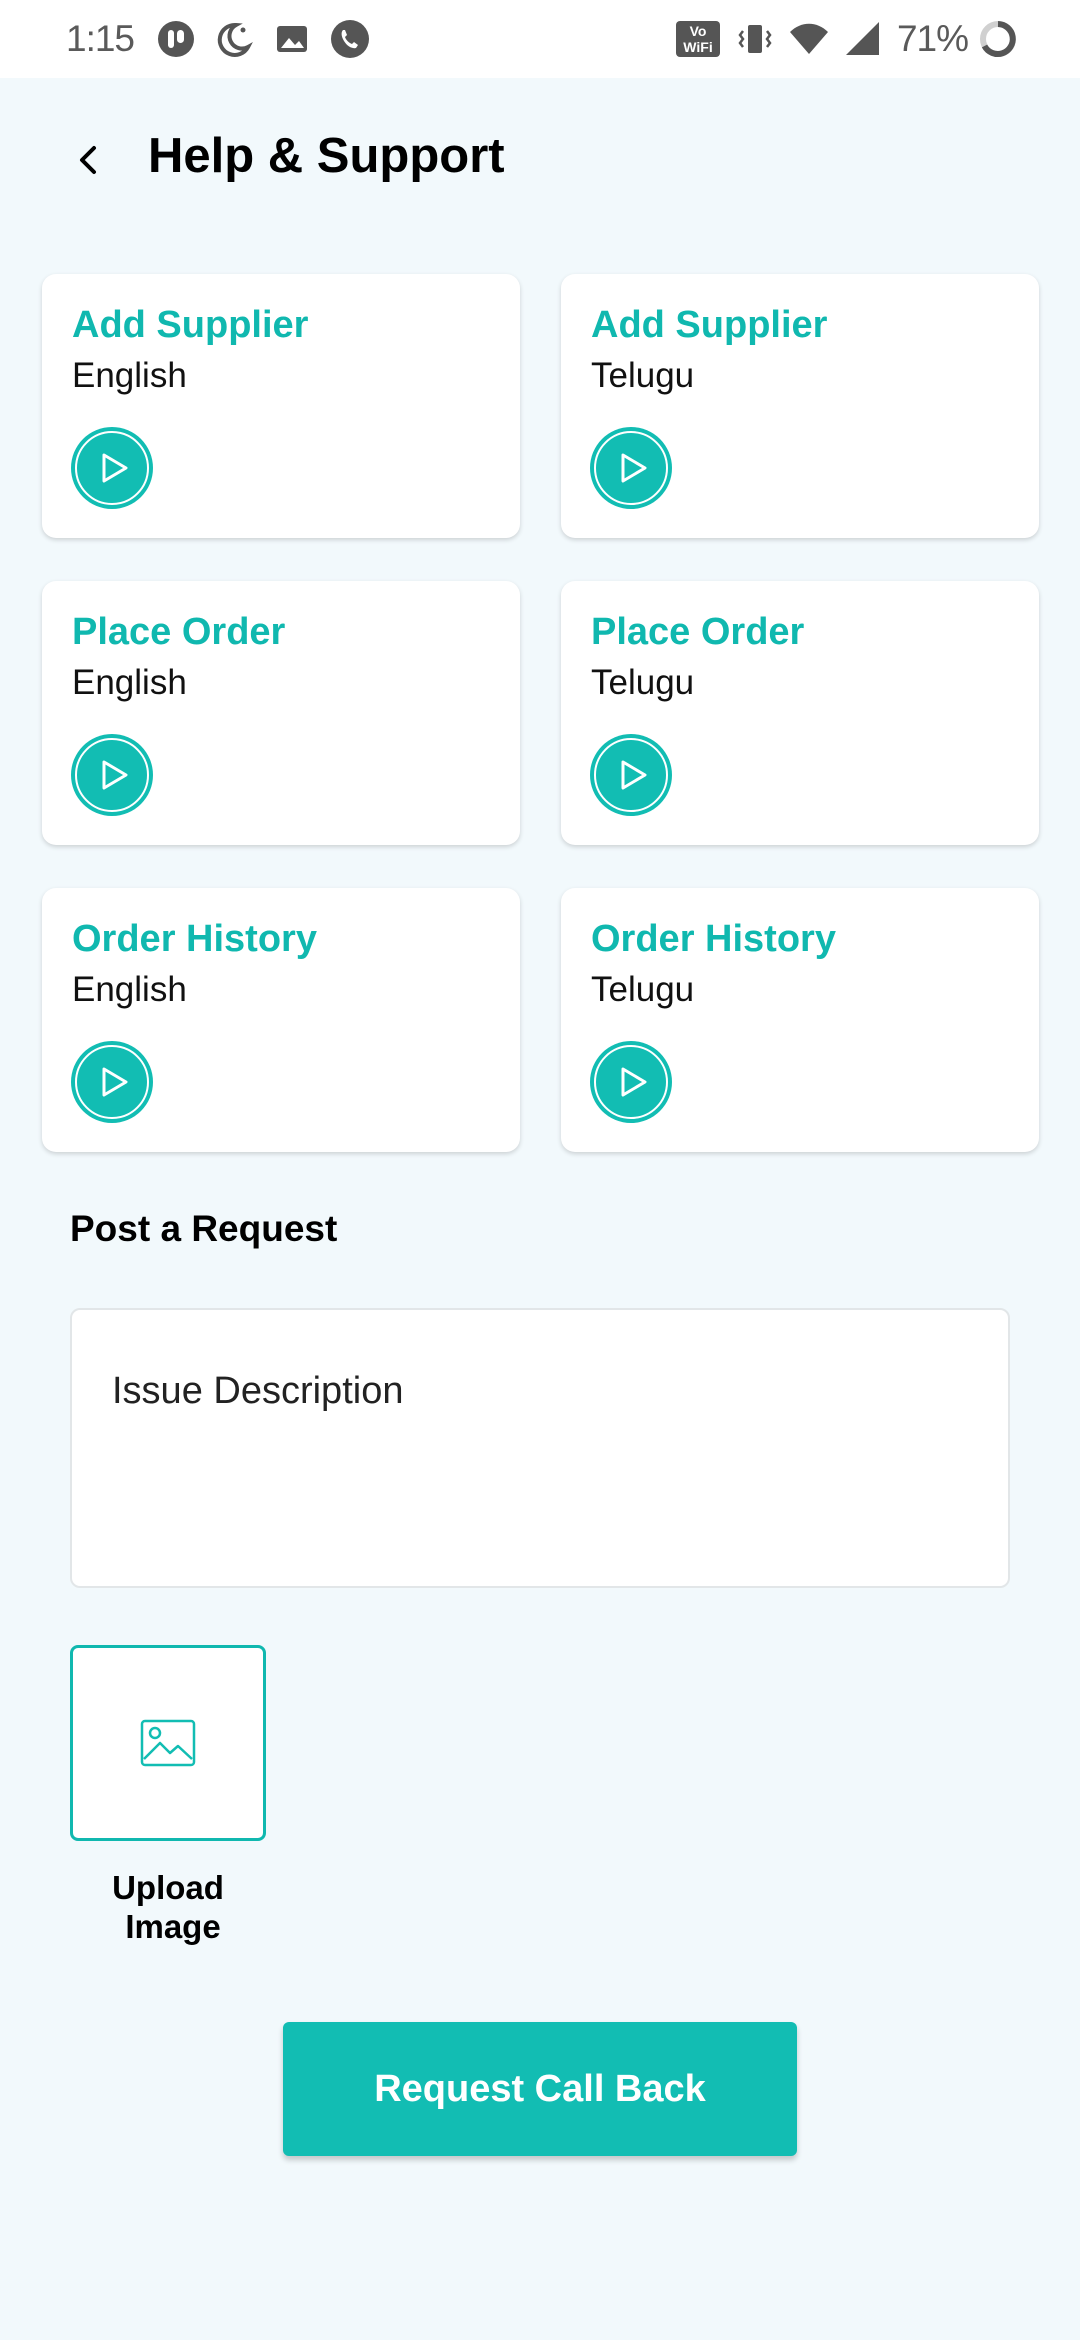  I want to click on upload-label-line2: Image, so click(173, 1926).